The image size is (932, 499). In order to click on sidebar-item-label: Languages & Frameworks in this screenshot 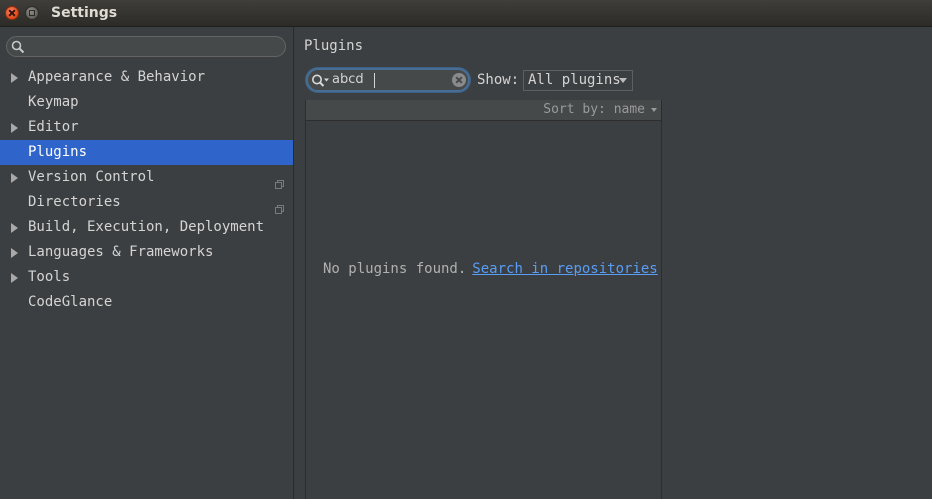, I will do `click(121, 252)`.